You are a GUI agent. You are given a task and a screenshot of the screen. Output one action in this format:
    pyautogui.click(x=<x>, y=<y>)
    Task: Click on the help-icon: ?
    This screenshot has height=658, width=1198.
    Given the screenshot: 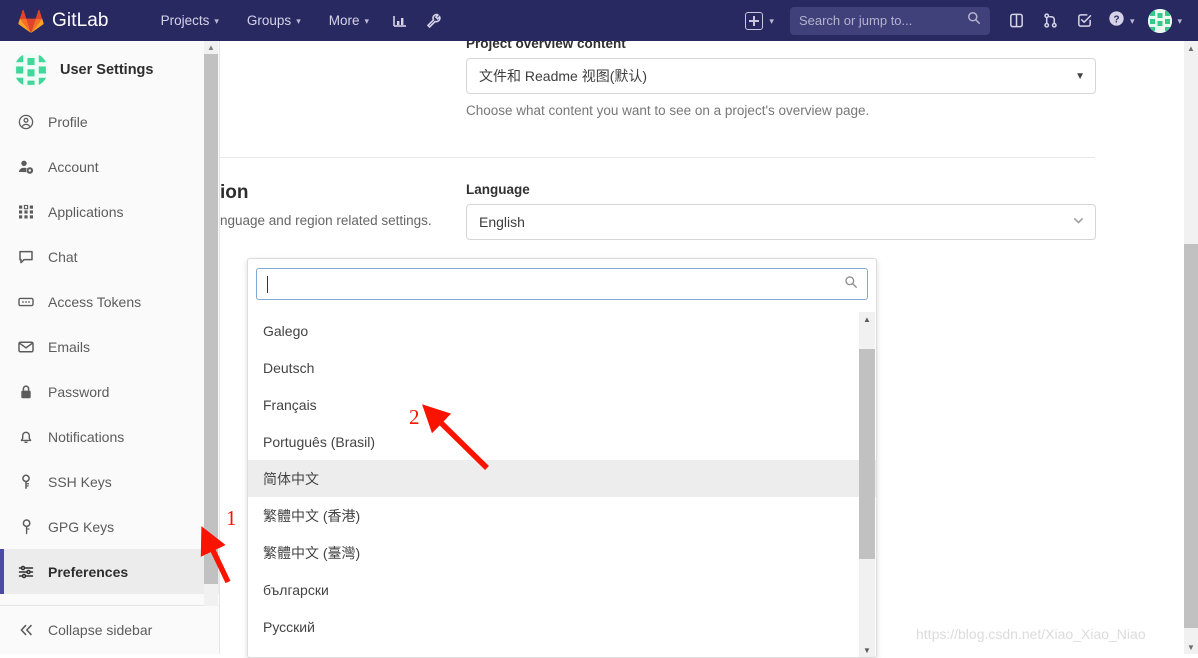 What is the action you would take?
    pyautogui.click(x=1116, y=21)
    